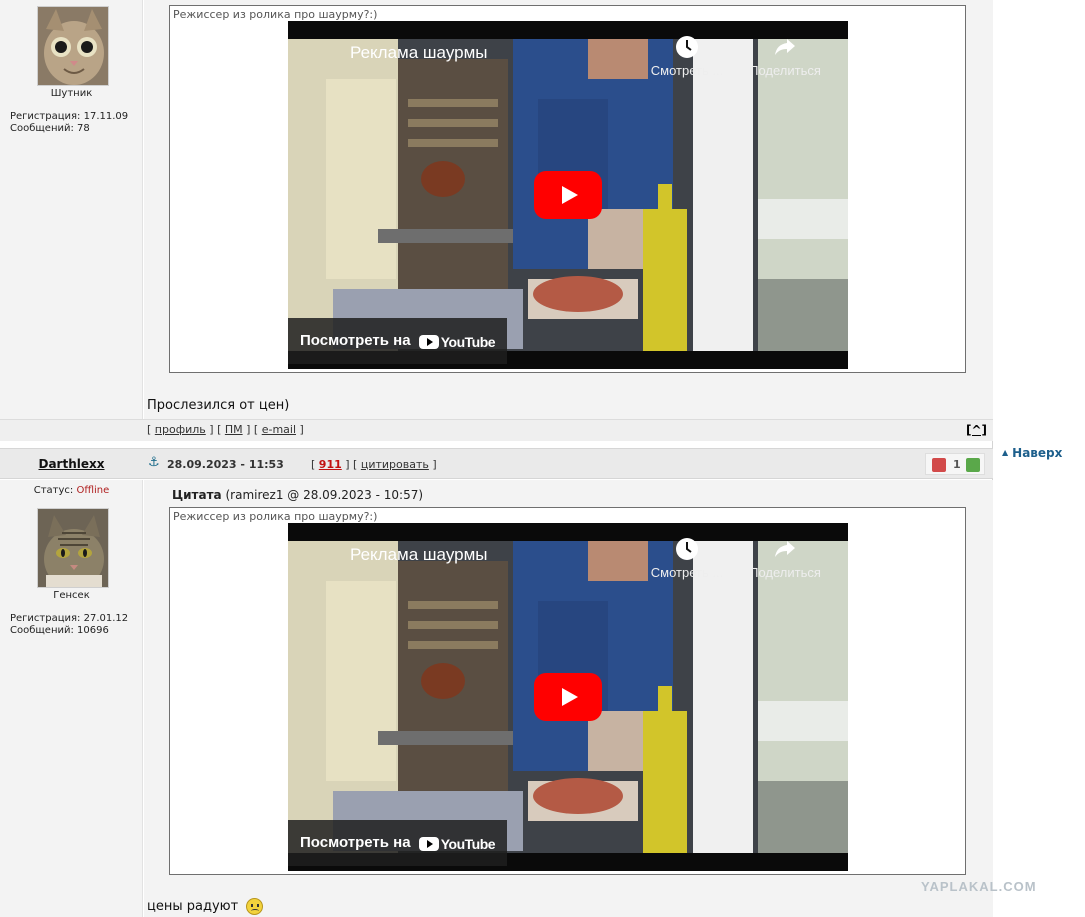  I want to click on user-status: Статус: Offline, so click(71, 490).